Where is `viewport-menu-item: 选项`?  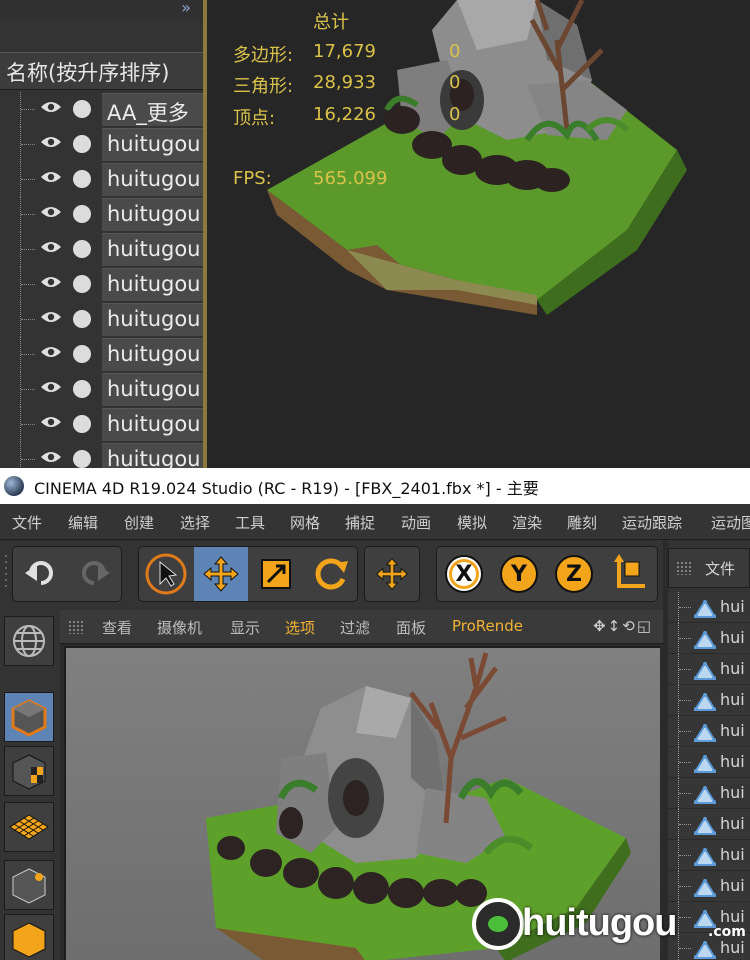
viewport-menu-item: 选项 is located at coordinates (300, 627).